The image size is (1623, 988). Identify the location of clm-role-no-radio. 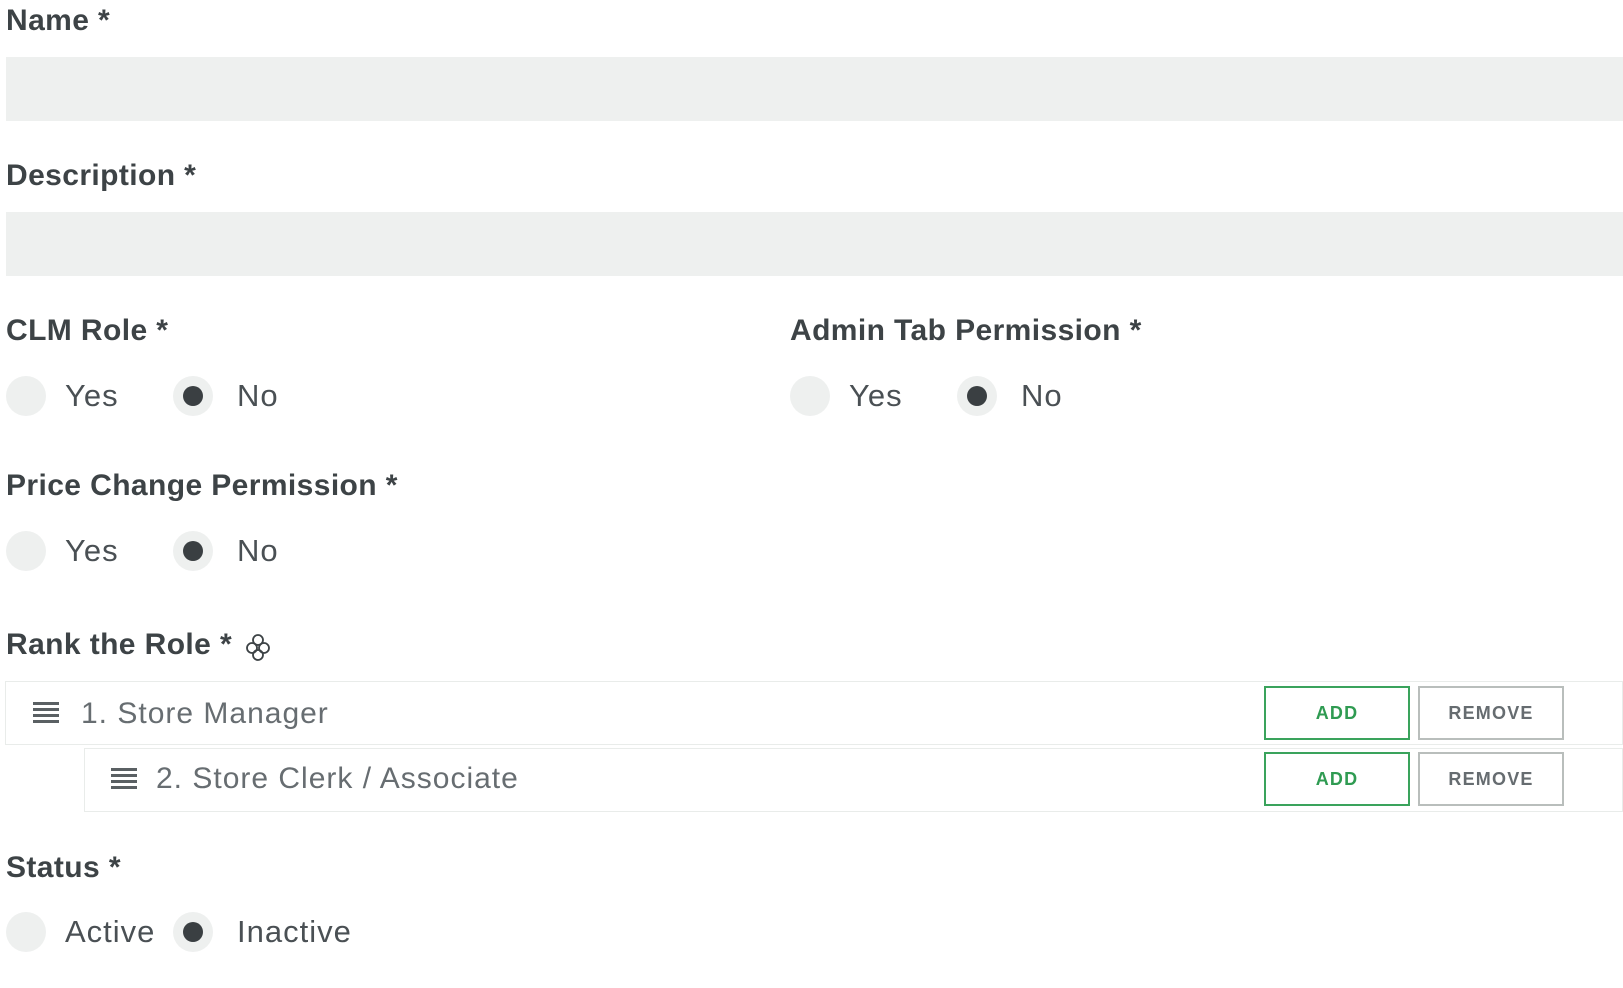
(193, 396).